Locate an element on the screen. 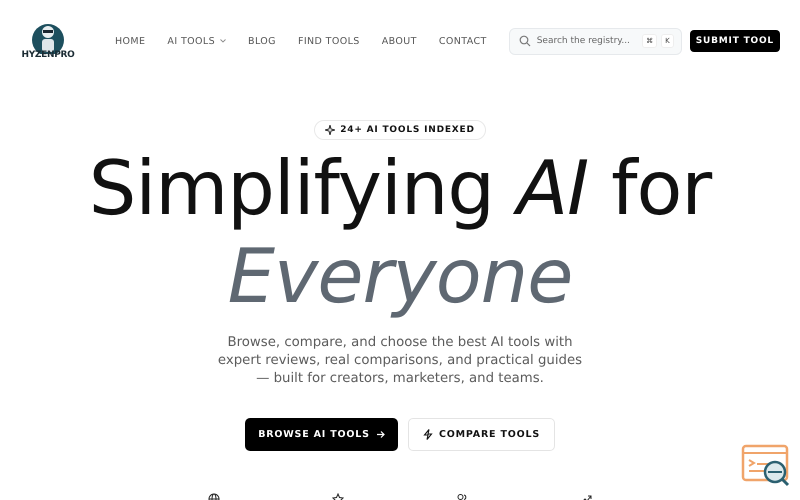 The image size is (800, 500). nav-link: BLOG is located at coordinates (262, 41).